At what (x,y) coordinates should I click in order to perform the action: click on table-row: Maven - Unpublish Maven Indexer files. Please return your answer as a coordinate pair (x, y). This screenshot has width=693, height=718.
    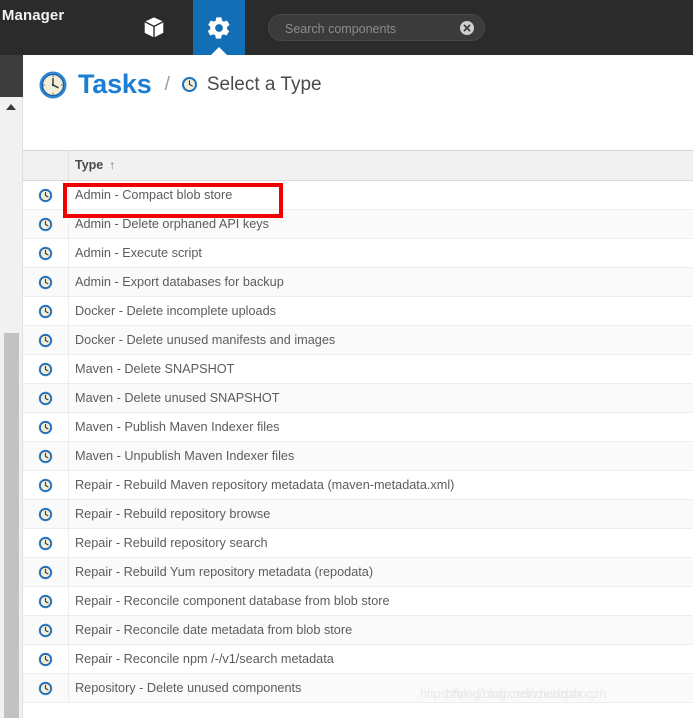
    Looking at the image, I should click on (358, 456).